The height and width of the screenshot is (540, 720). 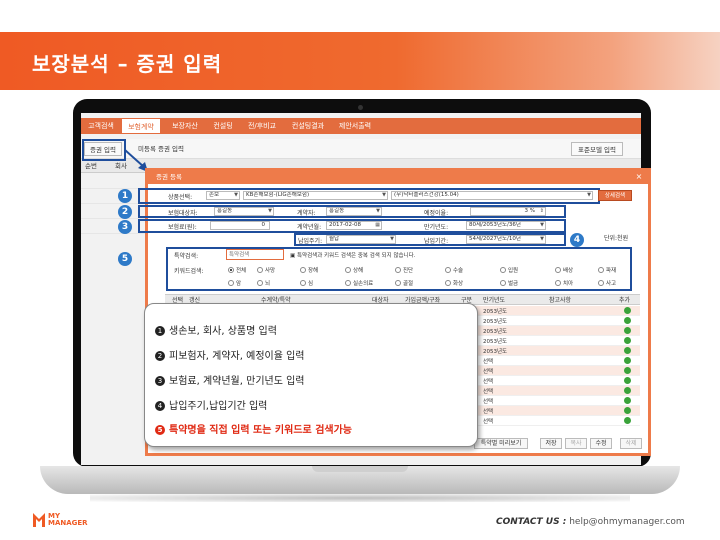 I want to click on menu-proposal-print: 제안서출력, so click(x=355, y=126).